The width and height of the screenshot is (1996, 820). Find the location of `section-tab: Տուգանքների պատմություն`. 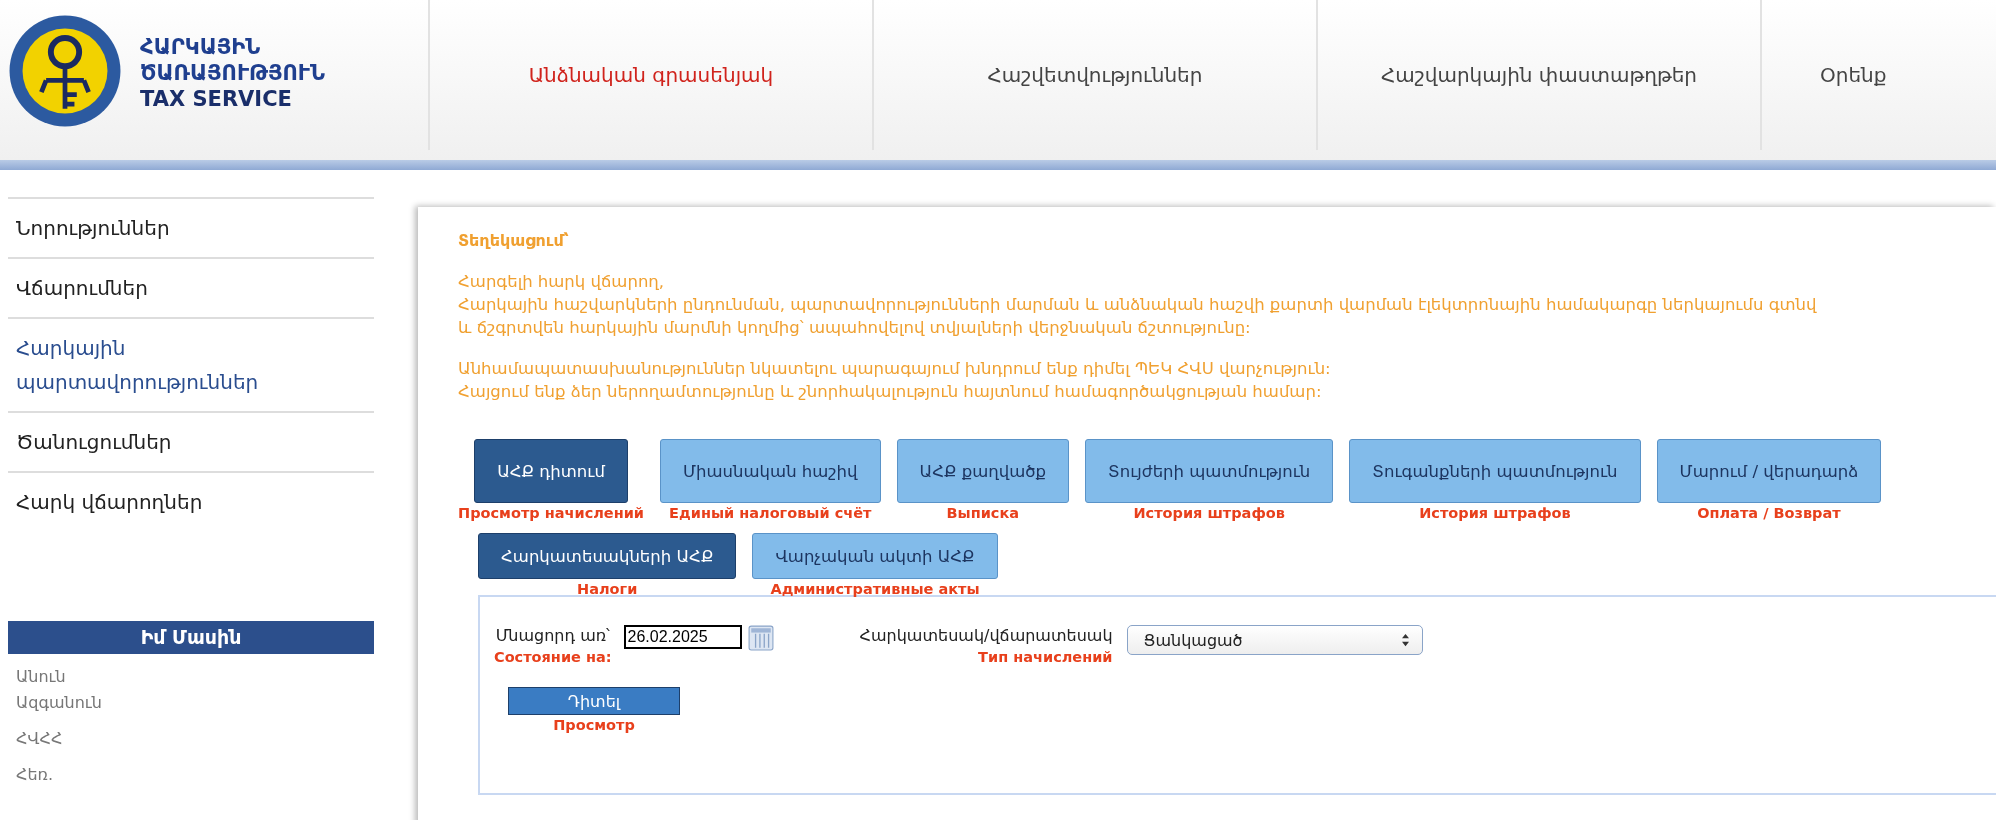

section-tab: Տուգանքների պատմություն is located at coordinates (1495, 471).